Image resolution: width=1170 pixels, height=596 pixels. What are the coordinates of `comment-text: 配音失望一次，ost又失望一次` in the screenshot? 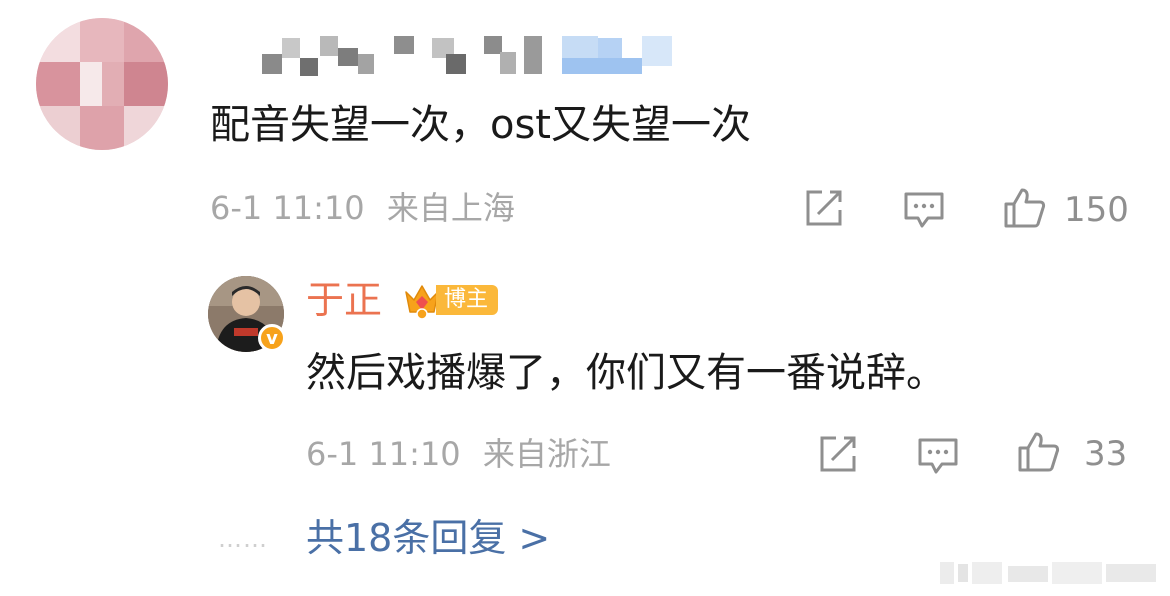 It's located at (480, 125).